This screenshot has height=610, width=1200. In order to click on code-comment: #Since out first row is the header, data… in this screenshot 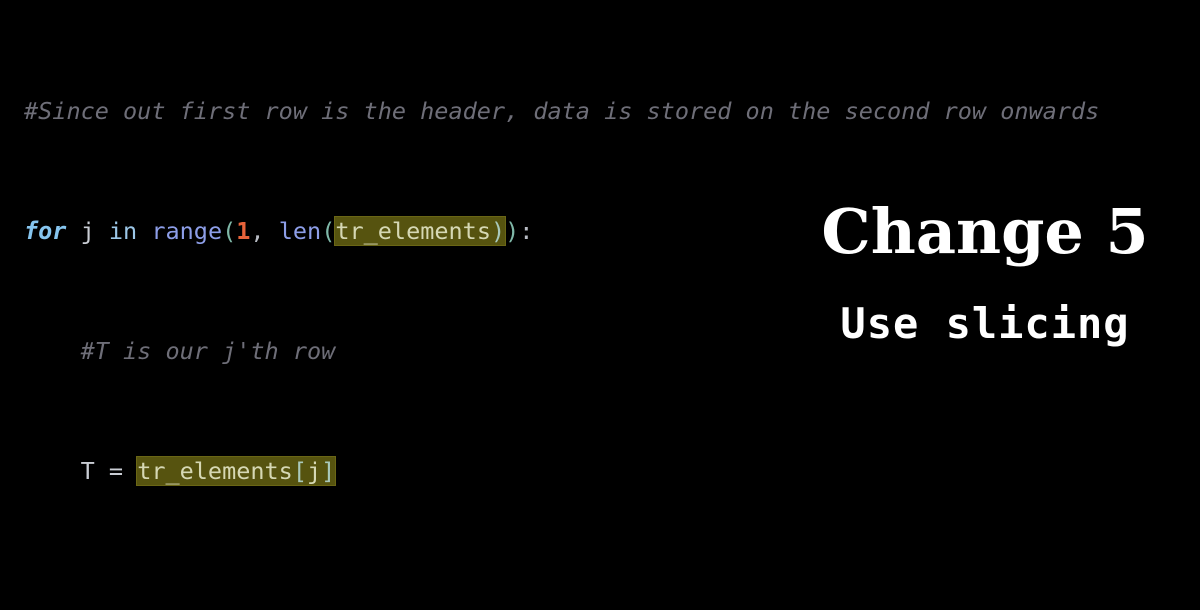, I will do `click(562, 111)`.